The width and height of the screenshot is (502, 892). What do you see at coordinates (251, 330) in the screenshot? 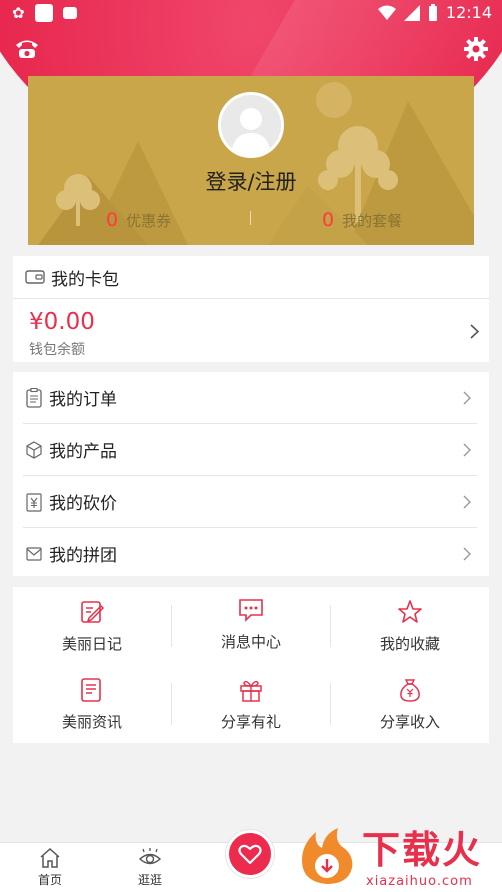
I see `wallet-balance-row: ¥0.00 钱包余额` at bounding box center [251, 330].